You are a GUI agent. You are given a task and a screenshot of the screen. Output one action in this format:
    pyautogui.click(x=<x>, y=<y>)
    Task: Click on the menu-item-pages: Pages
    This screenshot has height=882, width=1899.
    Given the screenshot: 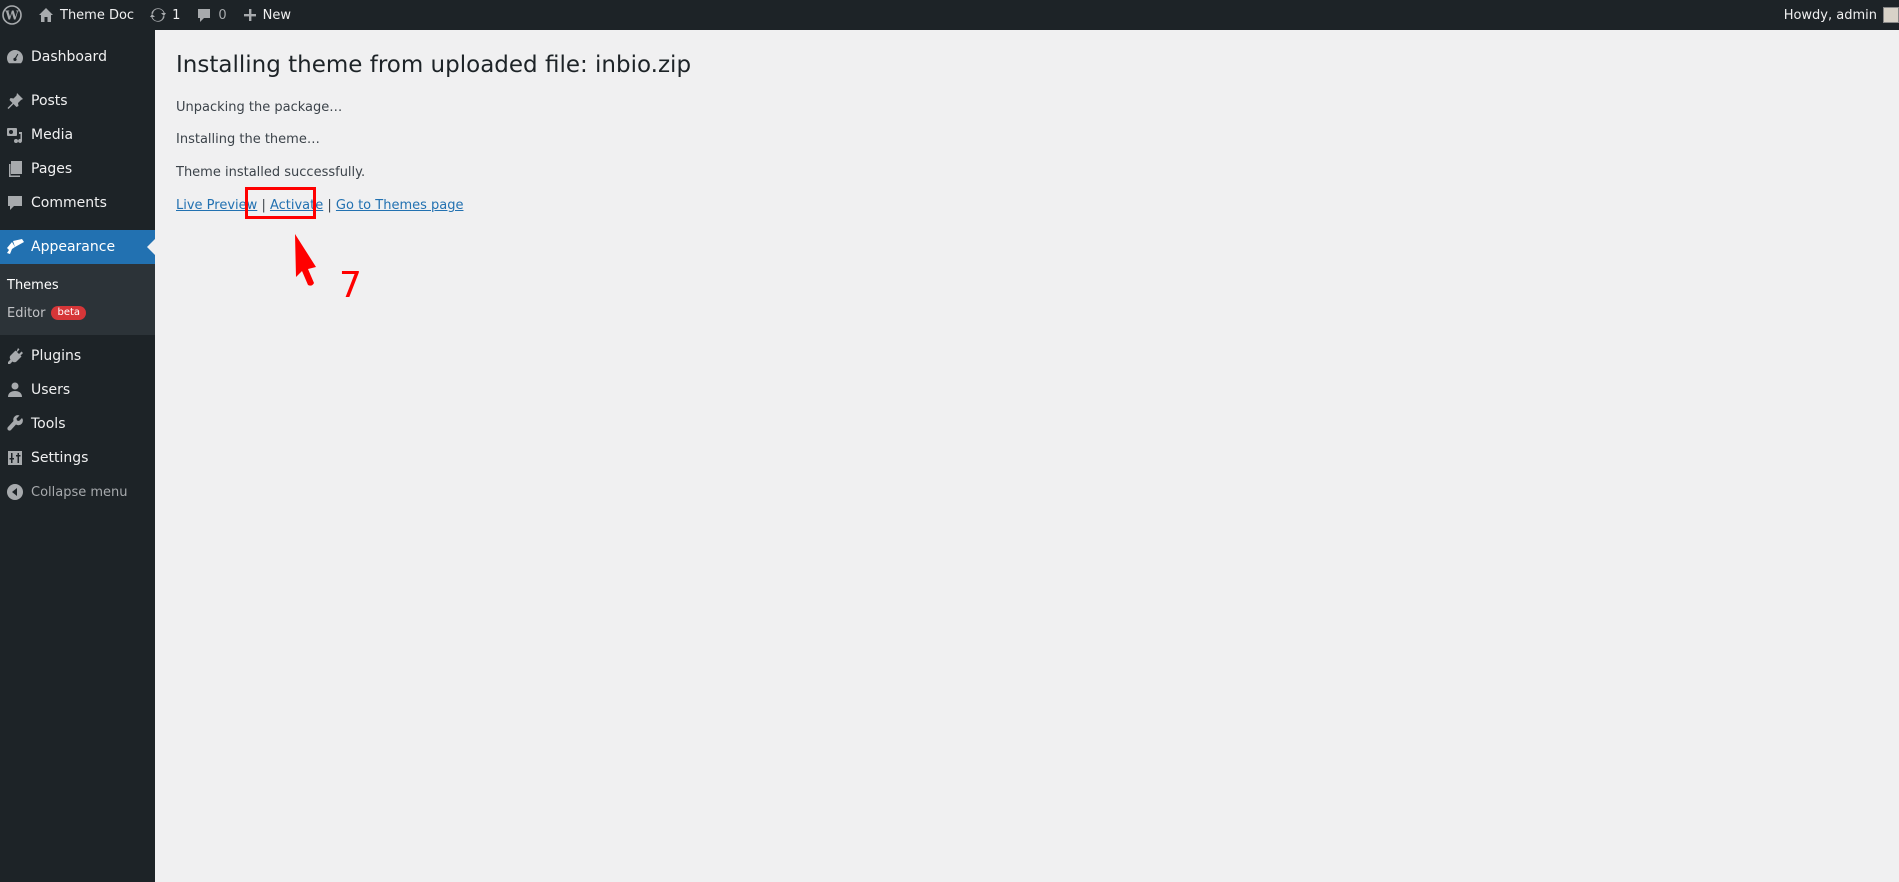 What is the action you would take?
    pyautogui.click(x=77, y=169)
    